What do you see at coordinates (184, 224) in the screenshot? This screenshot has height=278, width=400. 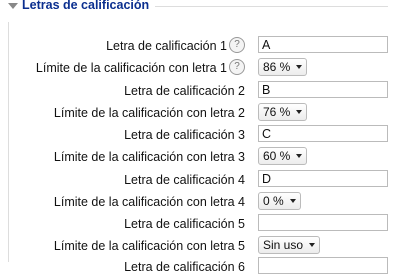 I see `grade-letter-label: Letra de calificación 5` at bounding box center [184, 224].